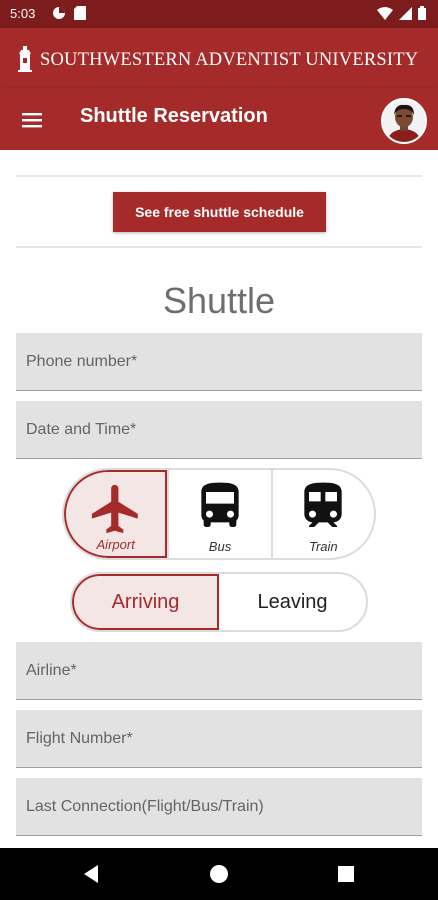 This screenshot has height=900, width=438. I want to click on section-title: Shuttle, so click(219, 300).